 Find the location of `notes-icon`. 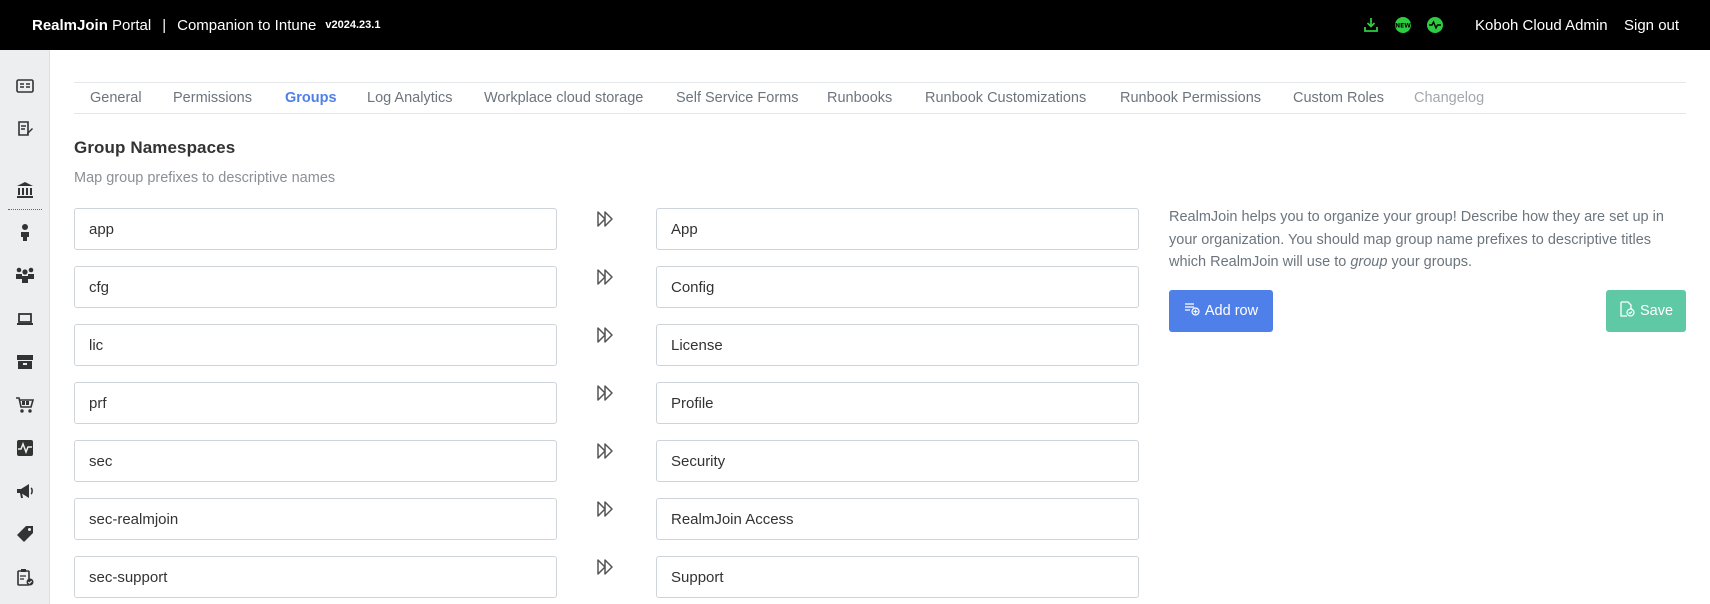

notes-icon is located at coordinates (25, 129).